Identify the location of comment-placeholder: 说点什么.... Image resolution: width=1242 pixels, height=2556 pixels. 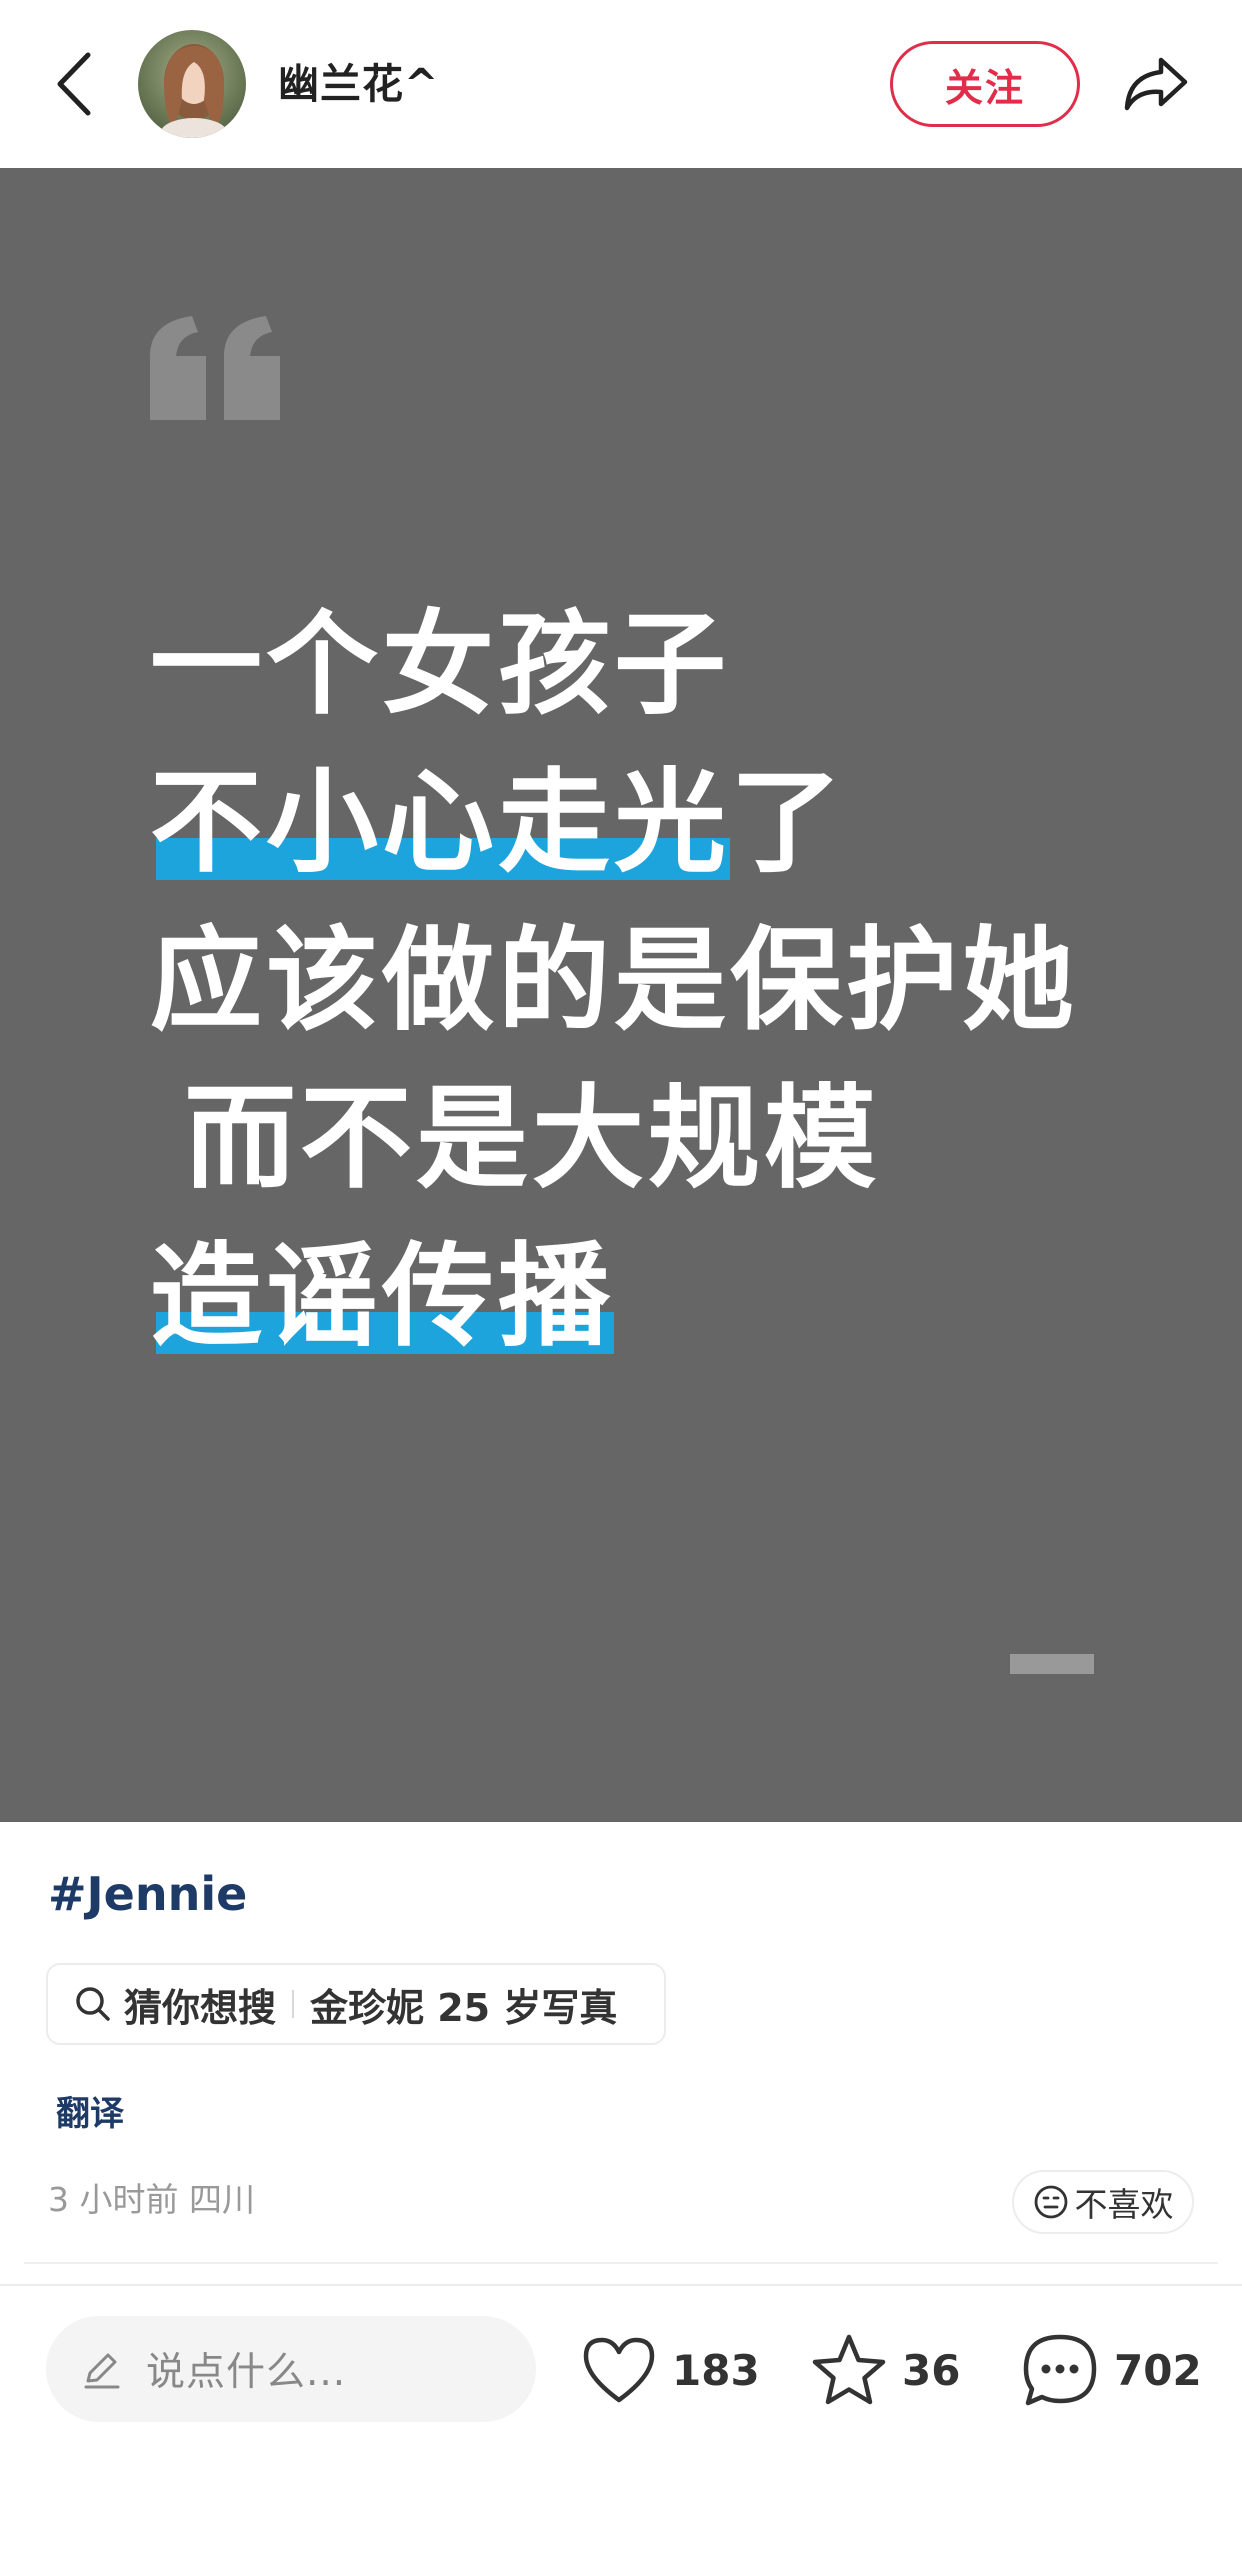
(246, 2372).